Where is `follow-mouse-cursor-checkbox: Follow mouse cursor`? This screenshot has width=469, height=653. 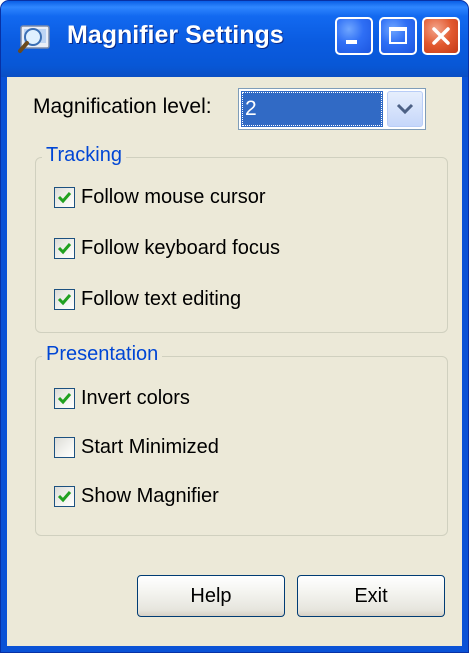 follow-mouse-cursor-checkbox: Follow mouse cursor is located at coordinates (160, 197).